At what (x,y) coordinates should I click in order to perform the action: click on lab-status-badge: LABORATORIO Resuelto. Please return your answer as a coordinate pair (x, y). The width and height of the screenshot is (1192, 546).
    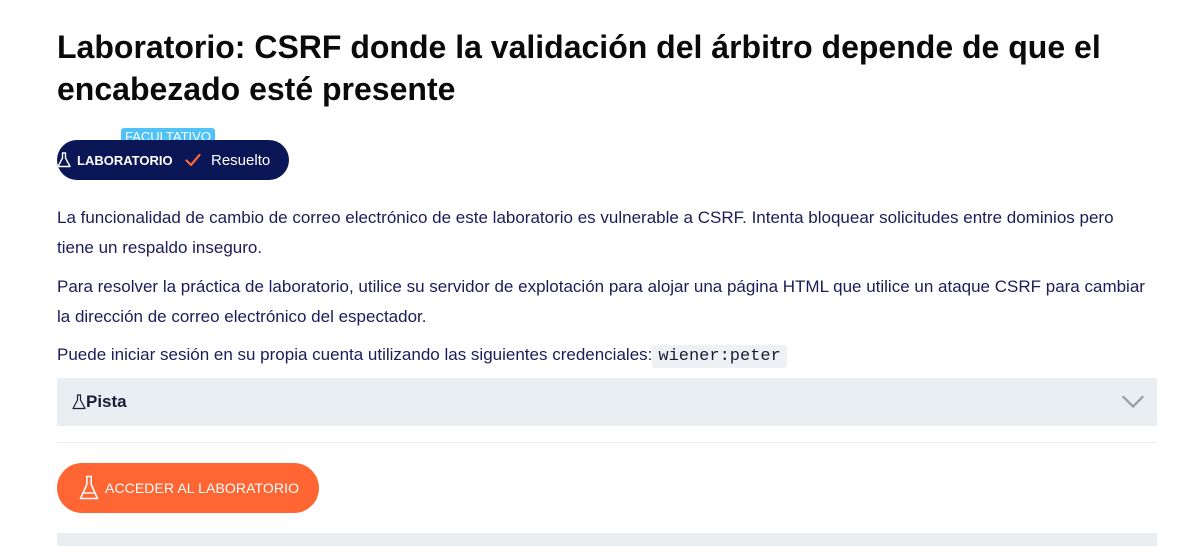
    Looking at the image, I should click on (173, 160).